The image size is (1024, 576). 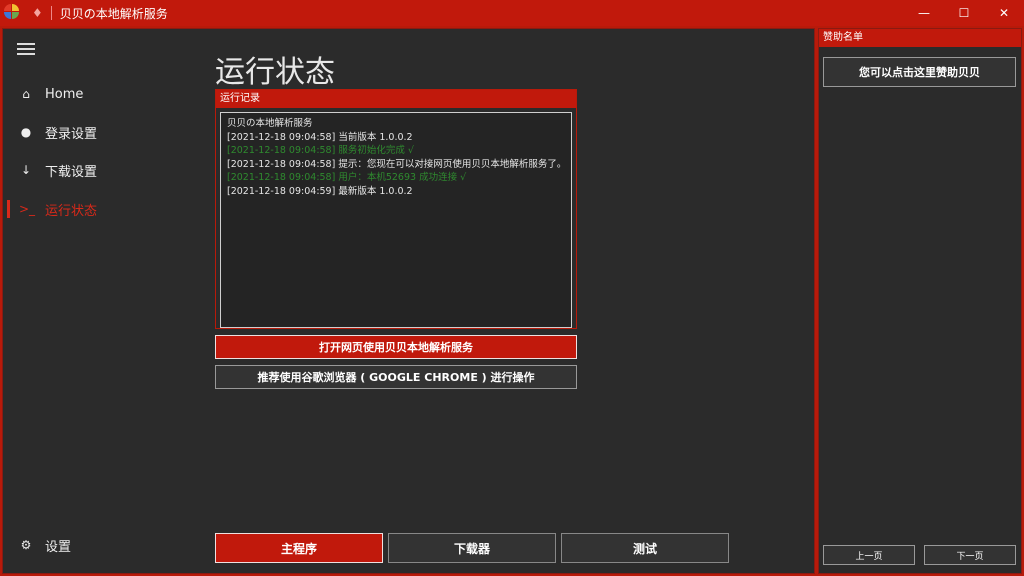 What do you see at coordinates (102, 170) in the screenshot?
I see `nav-item-download-settings: ↓ 下载设置` at bounding box center [102, 170].